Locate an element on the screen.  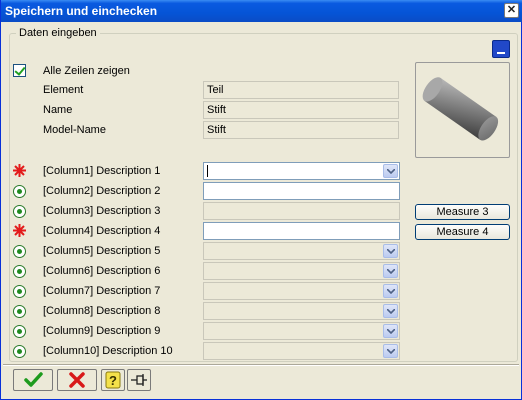
green-check-icon is located at coordinates (33, 379).